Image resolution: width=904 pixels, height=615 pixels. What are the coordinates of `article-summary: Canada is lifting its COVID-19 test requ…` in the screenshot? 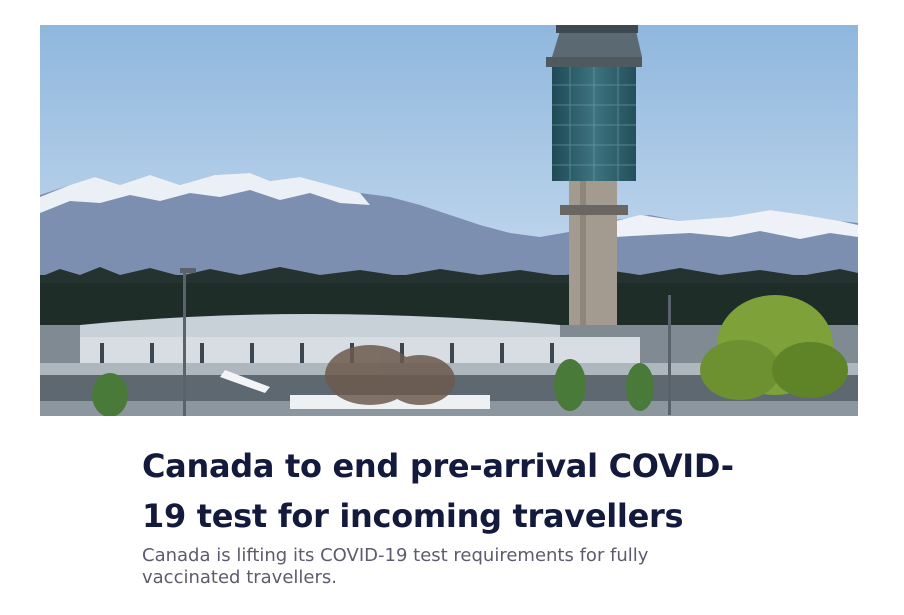 It's located at (395, 566).